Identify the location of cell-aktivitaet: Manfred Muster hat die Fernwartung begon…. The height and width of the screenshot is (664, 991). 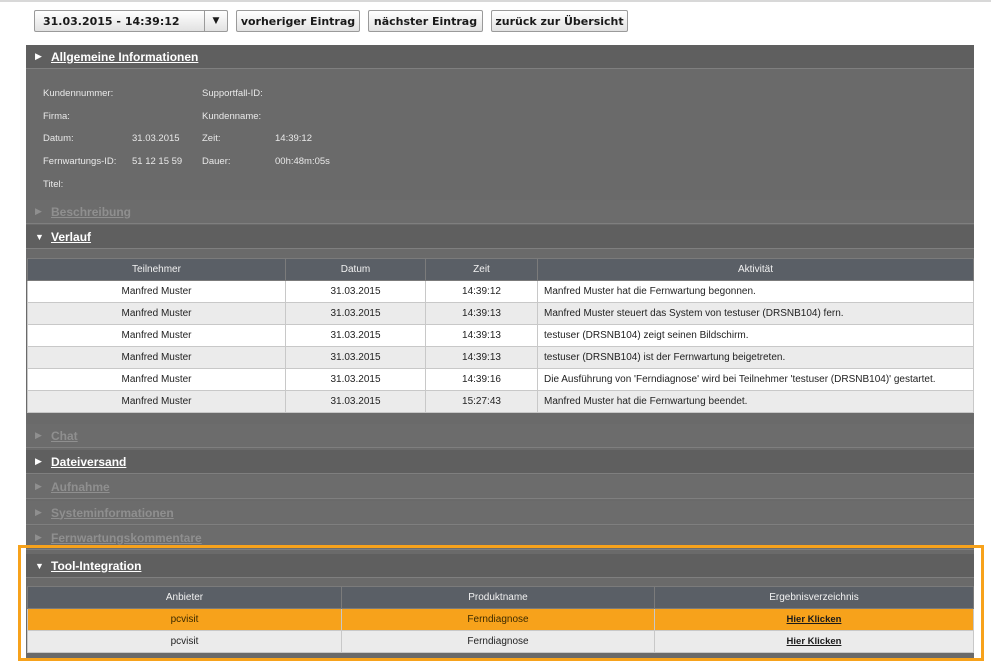
(755, 291).